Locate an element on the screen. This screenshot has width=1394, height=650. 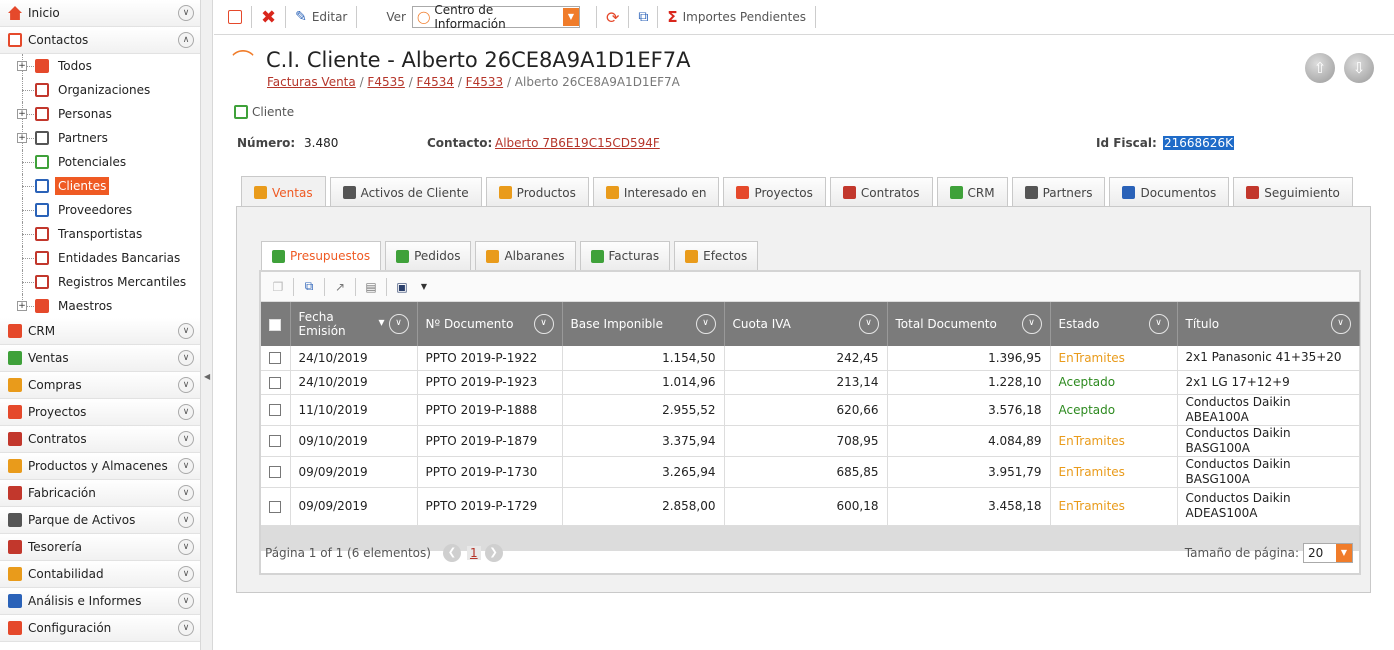
prev-page-button: ❮ is located at coordinates (451, 553).